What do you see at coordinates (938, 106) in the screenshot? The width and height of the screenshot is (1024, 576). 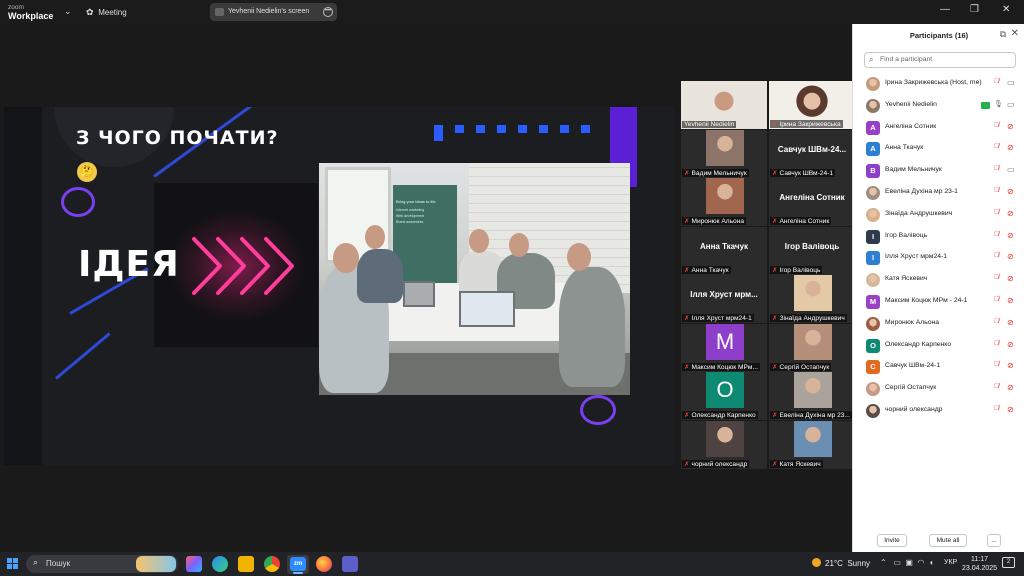 I see `participant-row: Yevhenii Nedielin 🎙 ▭` at bounding box center [938, 106].